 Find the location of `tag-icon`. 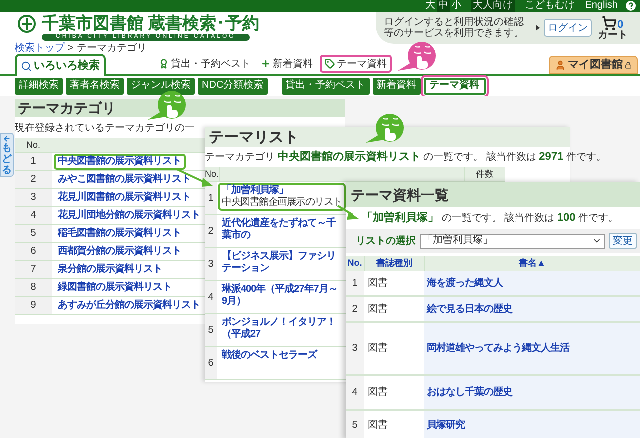

tag-icon is located at coordinates (330, 64).